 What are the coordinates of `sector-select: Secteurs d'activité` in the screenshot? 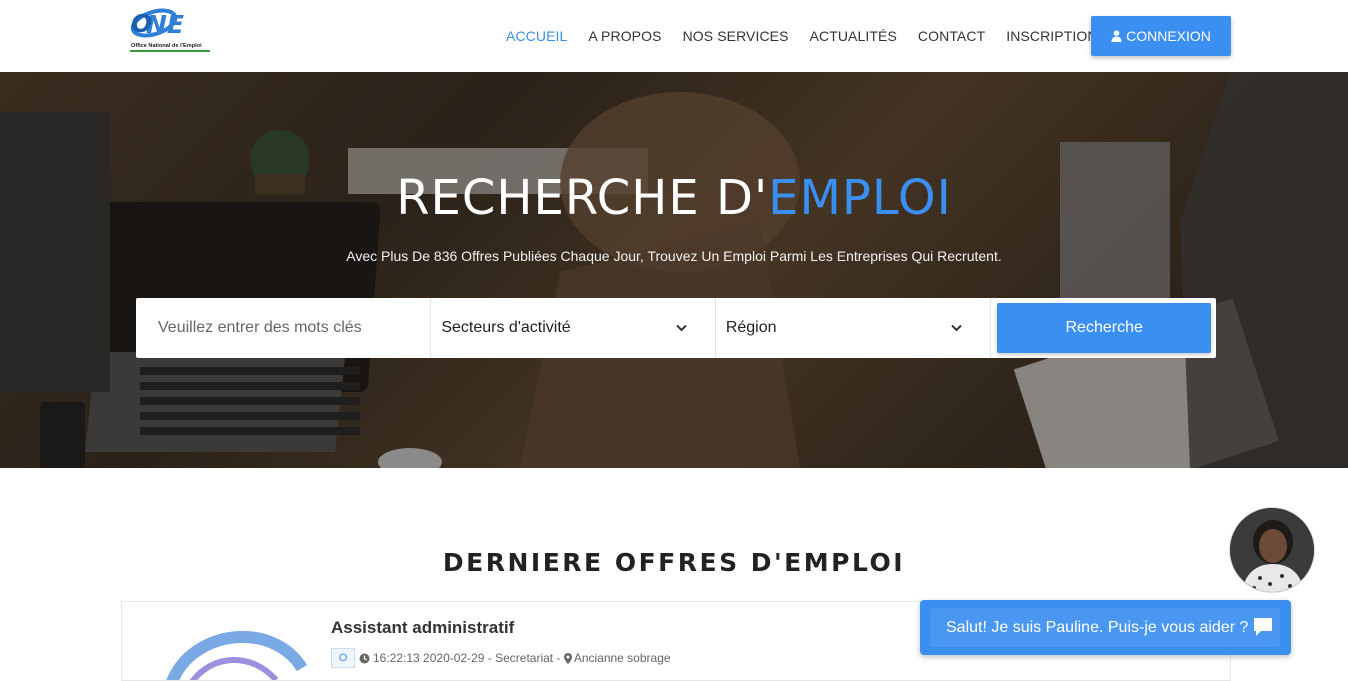 It's located at (573, 328).